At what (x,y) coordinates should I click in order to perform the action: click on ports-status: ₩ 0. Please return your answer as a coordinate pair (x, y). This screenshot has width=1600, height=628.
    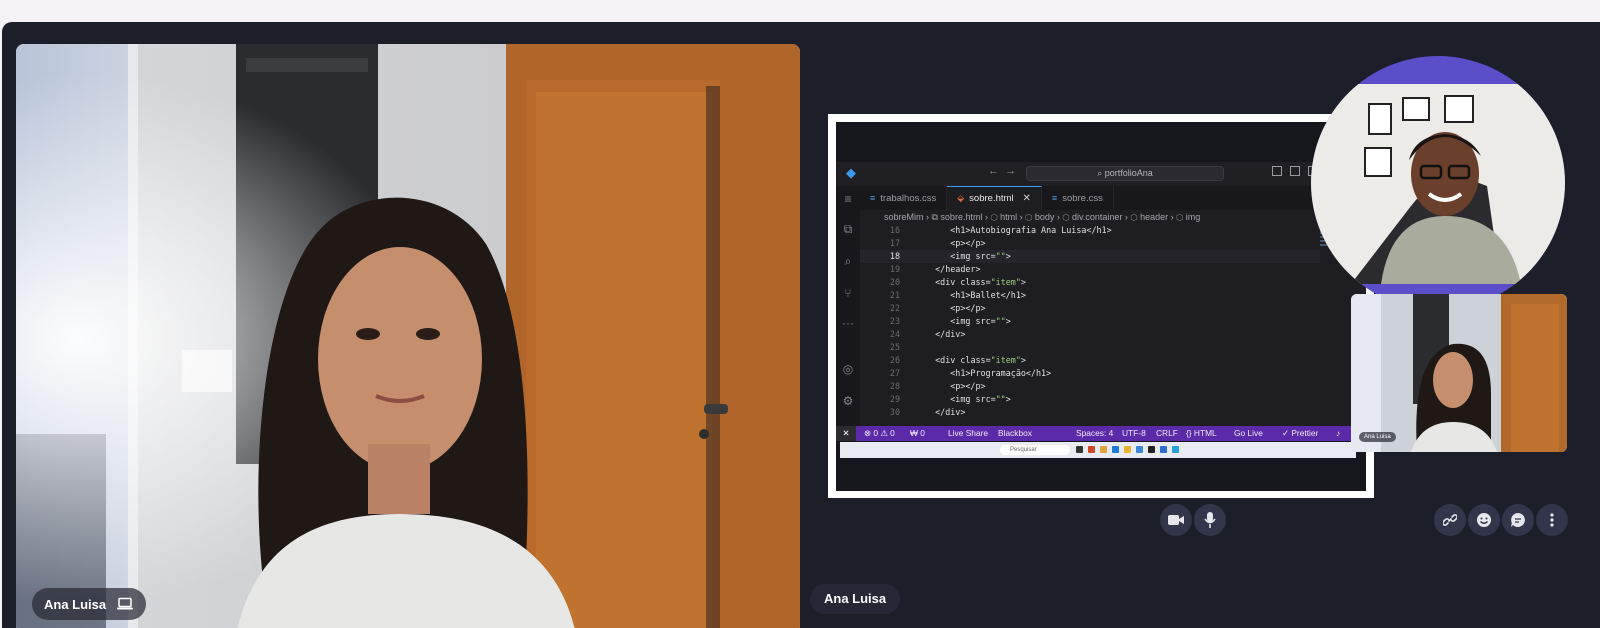
    Looking at the image, I should click on (917, 433).